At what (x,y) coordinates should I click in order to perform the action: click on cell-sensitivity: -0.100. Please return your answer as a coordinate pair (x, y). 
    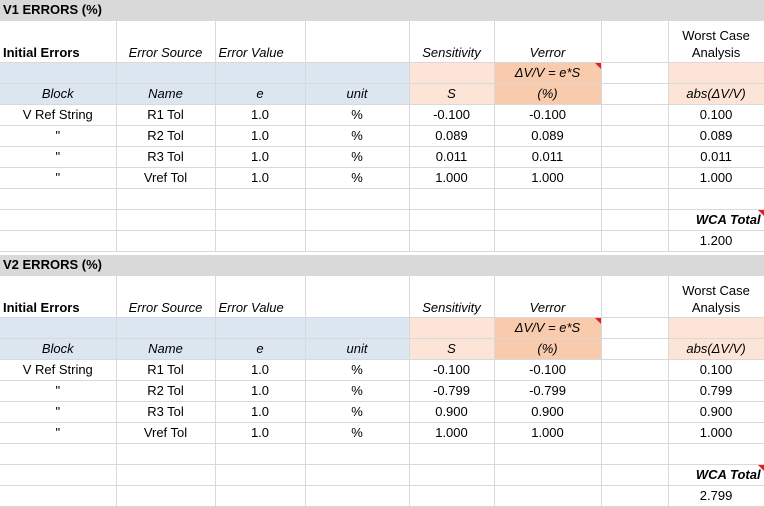
    Looking at the image, I should click on (452, 370).